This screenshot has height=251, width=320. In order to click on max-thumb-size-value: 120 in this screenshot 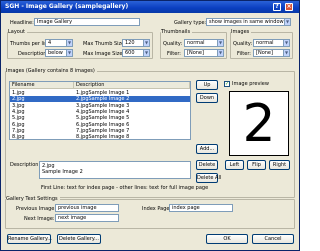, I will do `click(130, 43)`.